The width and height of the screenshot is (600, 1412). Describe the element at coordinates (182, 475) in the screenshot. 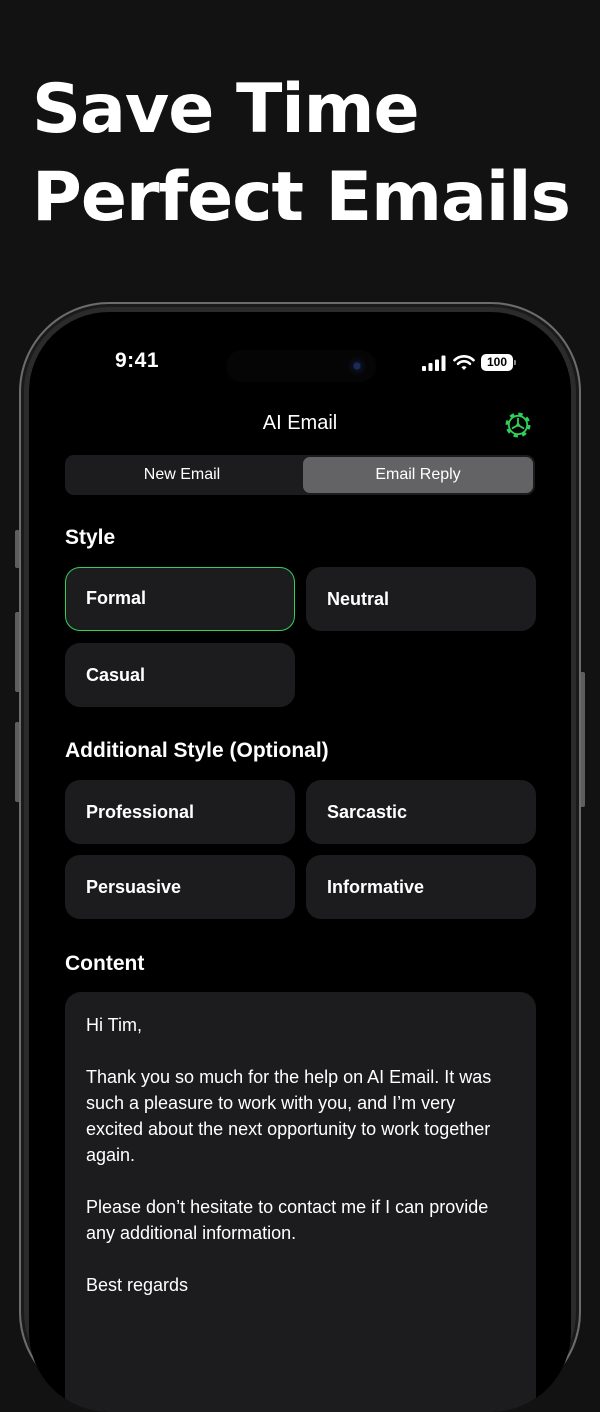

I see `tab-new-email: New Email` at that location.